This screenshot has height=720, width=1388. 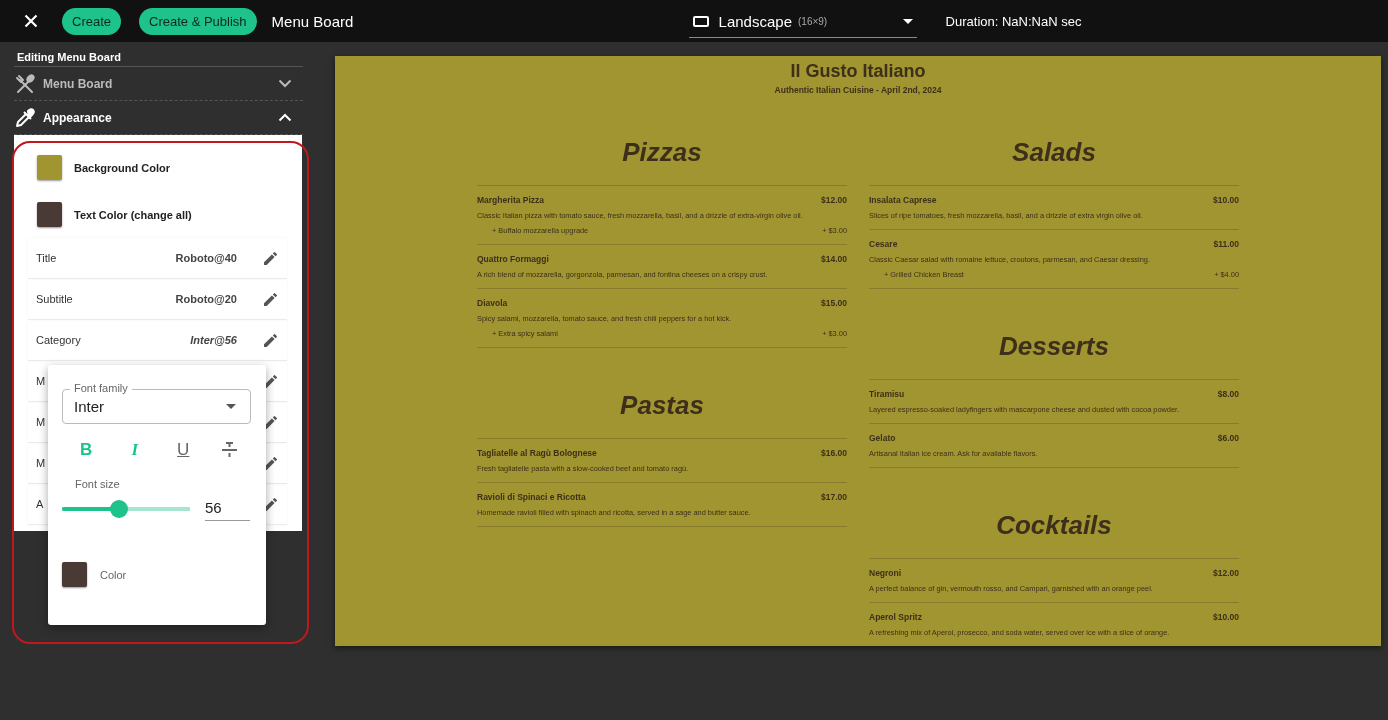 What do you see at coordinates (158, 84) in the screenshot?
I see `accordion-header: Menu Board` at bounding box center [158, 84].